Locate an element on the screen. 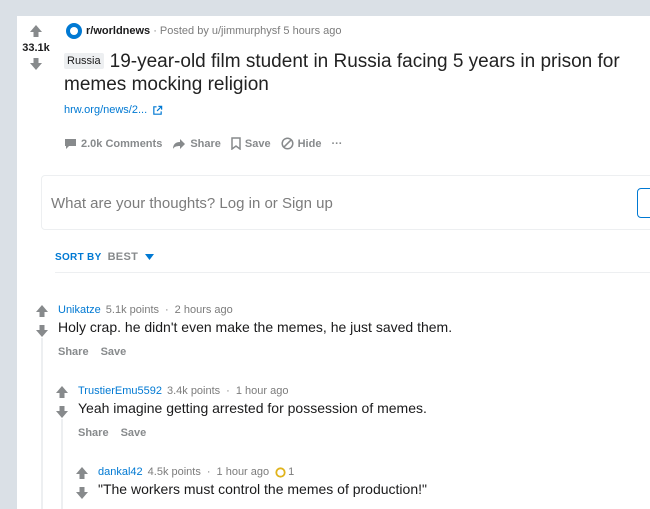 The image size is (650, 509). more-icon: ··· is located at coordinates (337, 143).